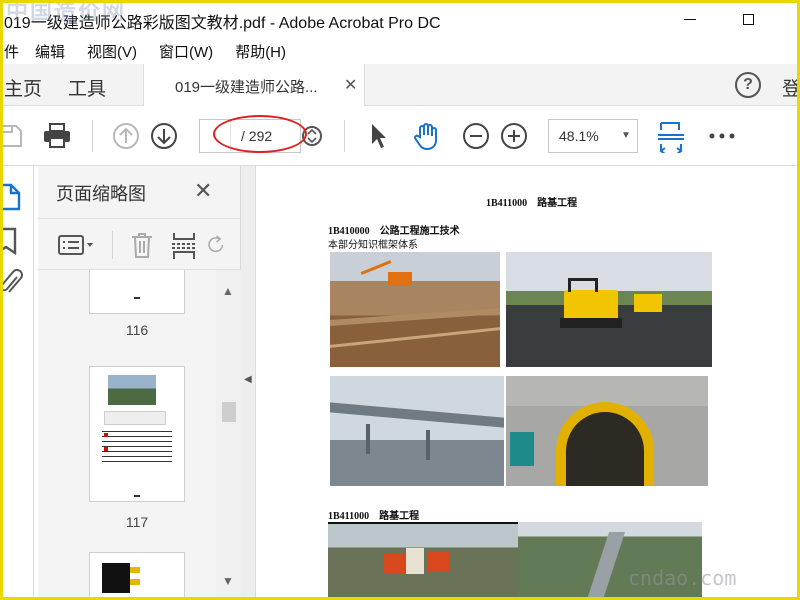 Image resolution: width=800 pixels, height=600 pixels. What do you see at coordinates (164, 136) in the screenshot?
I see `next-page-button` at bounding box center [164, 136].